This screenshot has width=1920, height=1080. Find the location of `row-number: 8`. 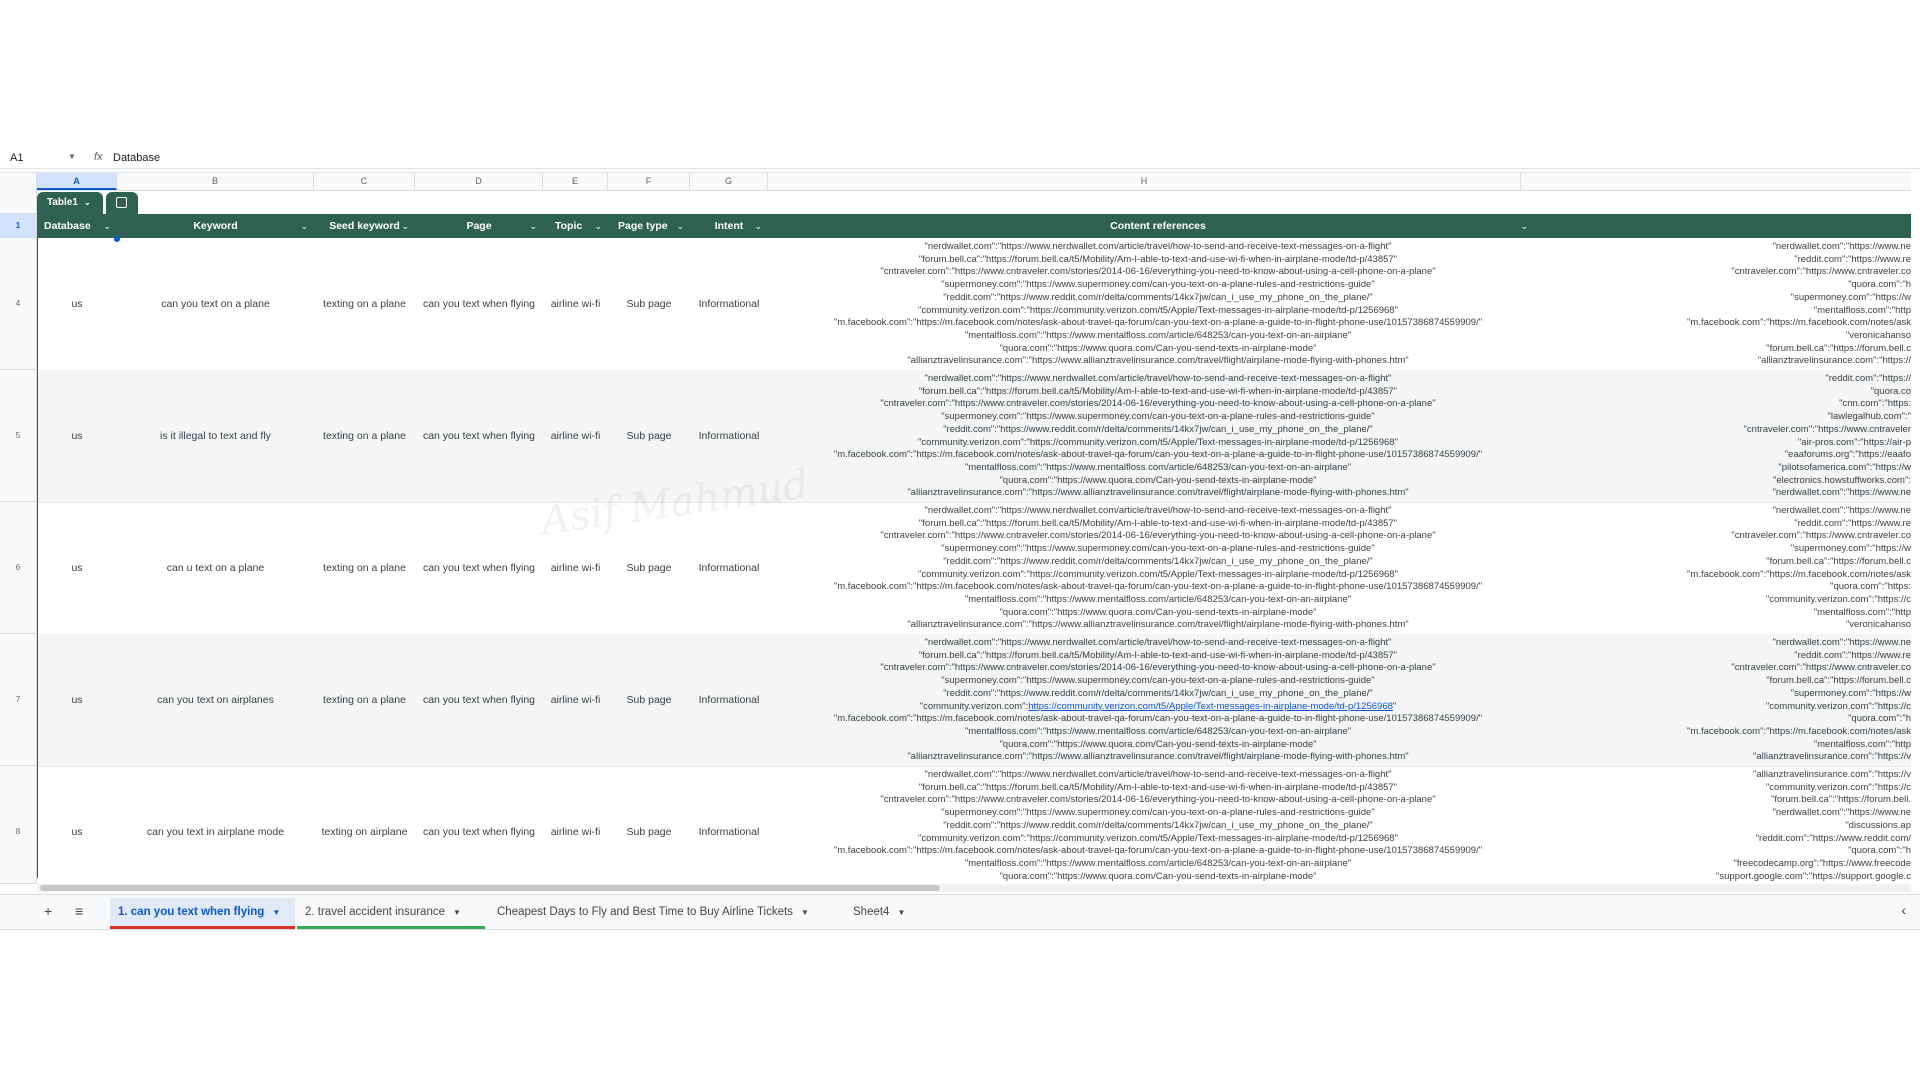

row-number: 8 is located at coordinates (18, 825).